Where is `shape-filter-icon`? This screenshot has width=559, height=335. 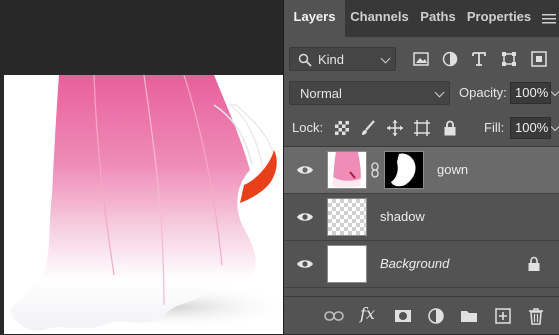 shape-filter-icon is located at coordinates (509, 59).